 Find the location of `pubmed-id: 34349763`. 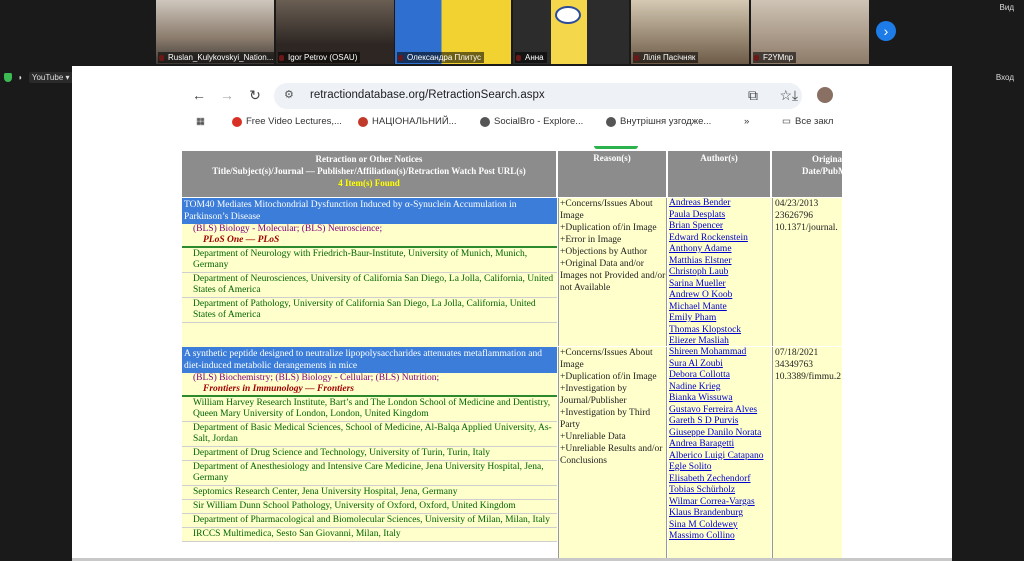

pubmed-id: 34349763 is located at coordinates (794, 365).